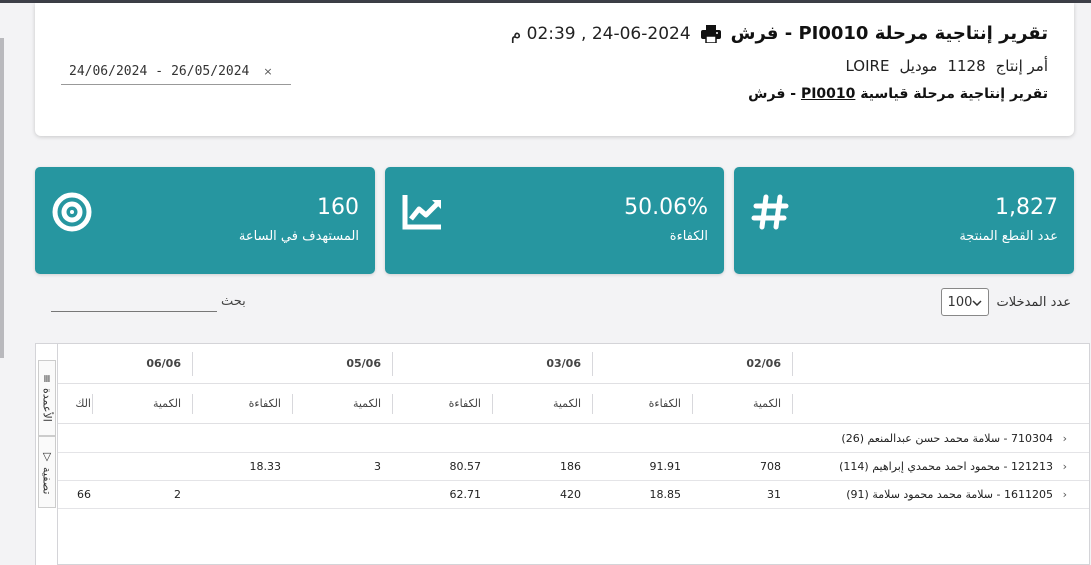  What do you see at coordinates (108, 71) in the screenshot?
I see `date-end: 24/06/2024` at bounding box center [108, 71].